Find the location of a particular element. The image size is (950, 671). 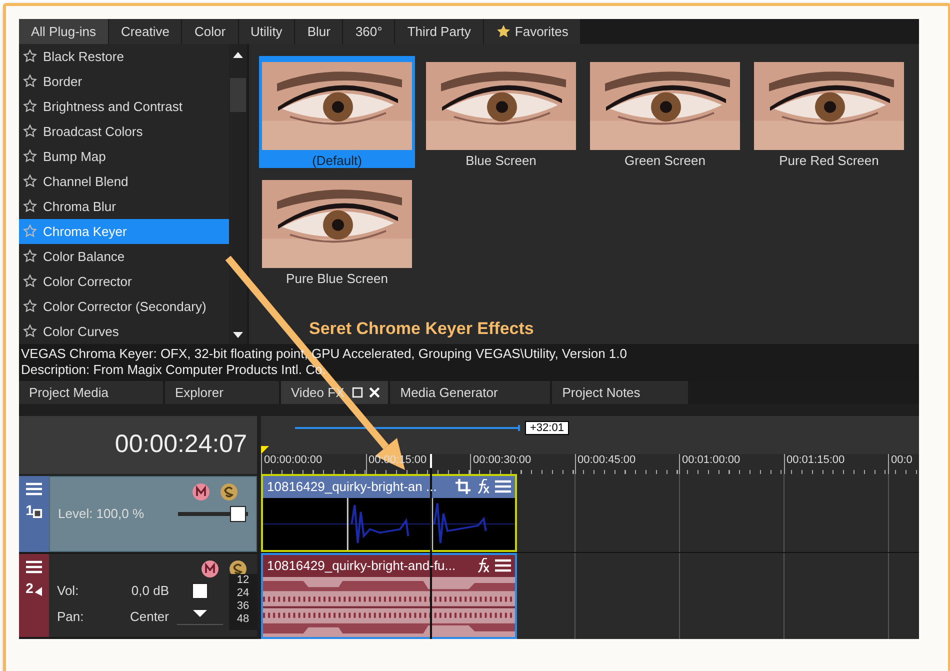

scroll-up-icon is located at coordinates (238, 55).